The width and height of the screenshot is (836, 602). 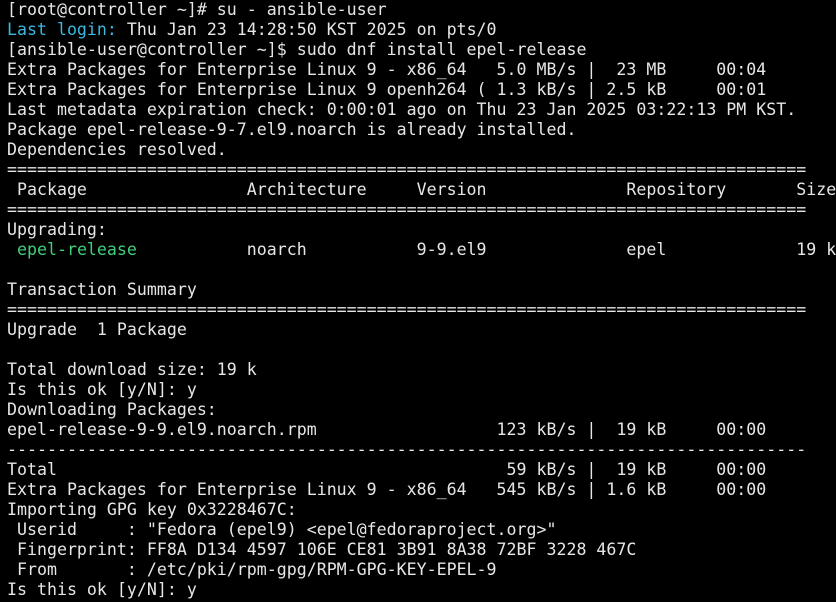 I want to click on terminal-text: noarch 9-9.el9 epel 19 k, so click(x=486, y=249).